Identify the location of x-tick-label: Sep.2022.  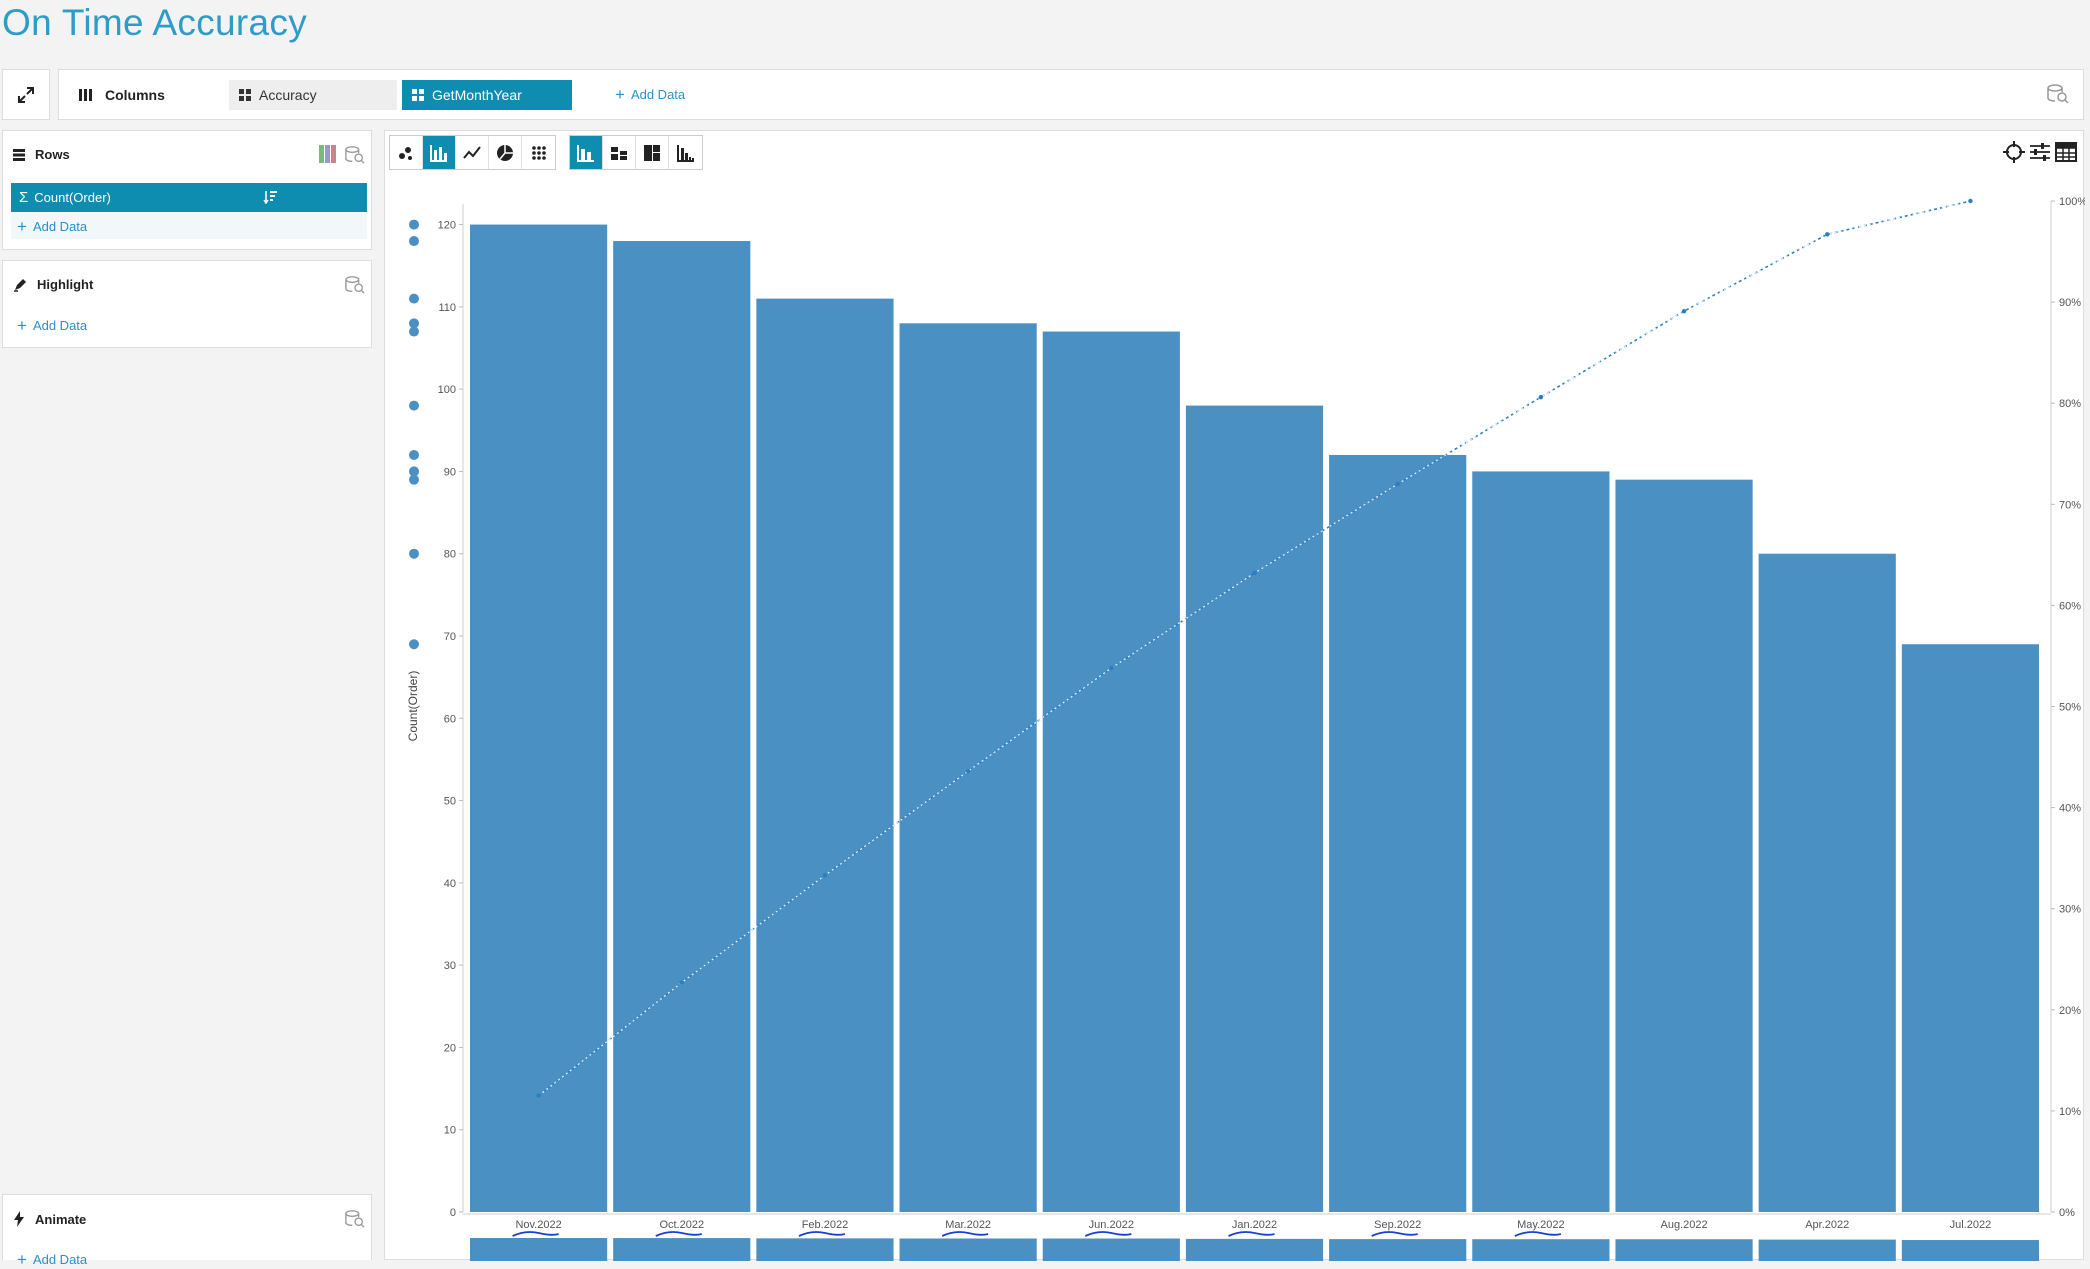
(1397, 1225).